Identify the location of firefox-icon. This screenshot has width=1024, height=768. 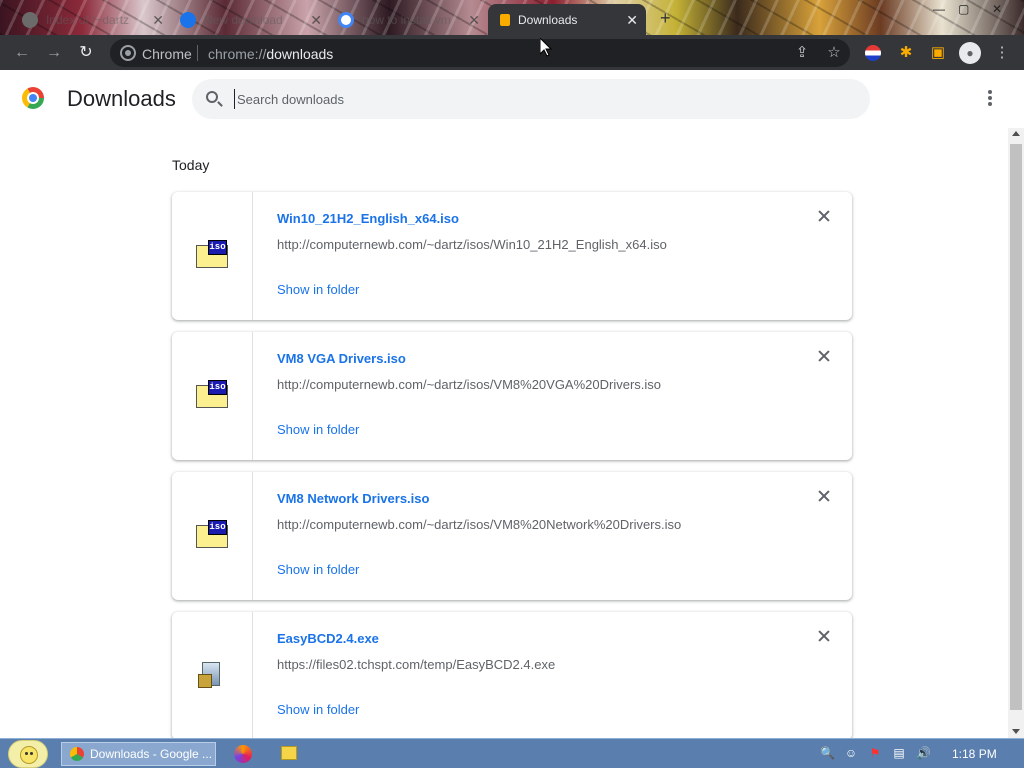
(243, 754).